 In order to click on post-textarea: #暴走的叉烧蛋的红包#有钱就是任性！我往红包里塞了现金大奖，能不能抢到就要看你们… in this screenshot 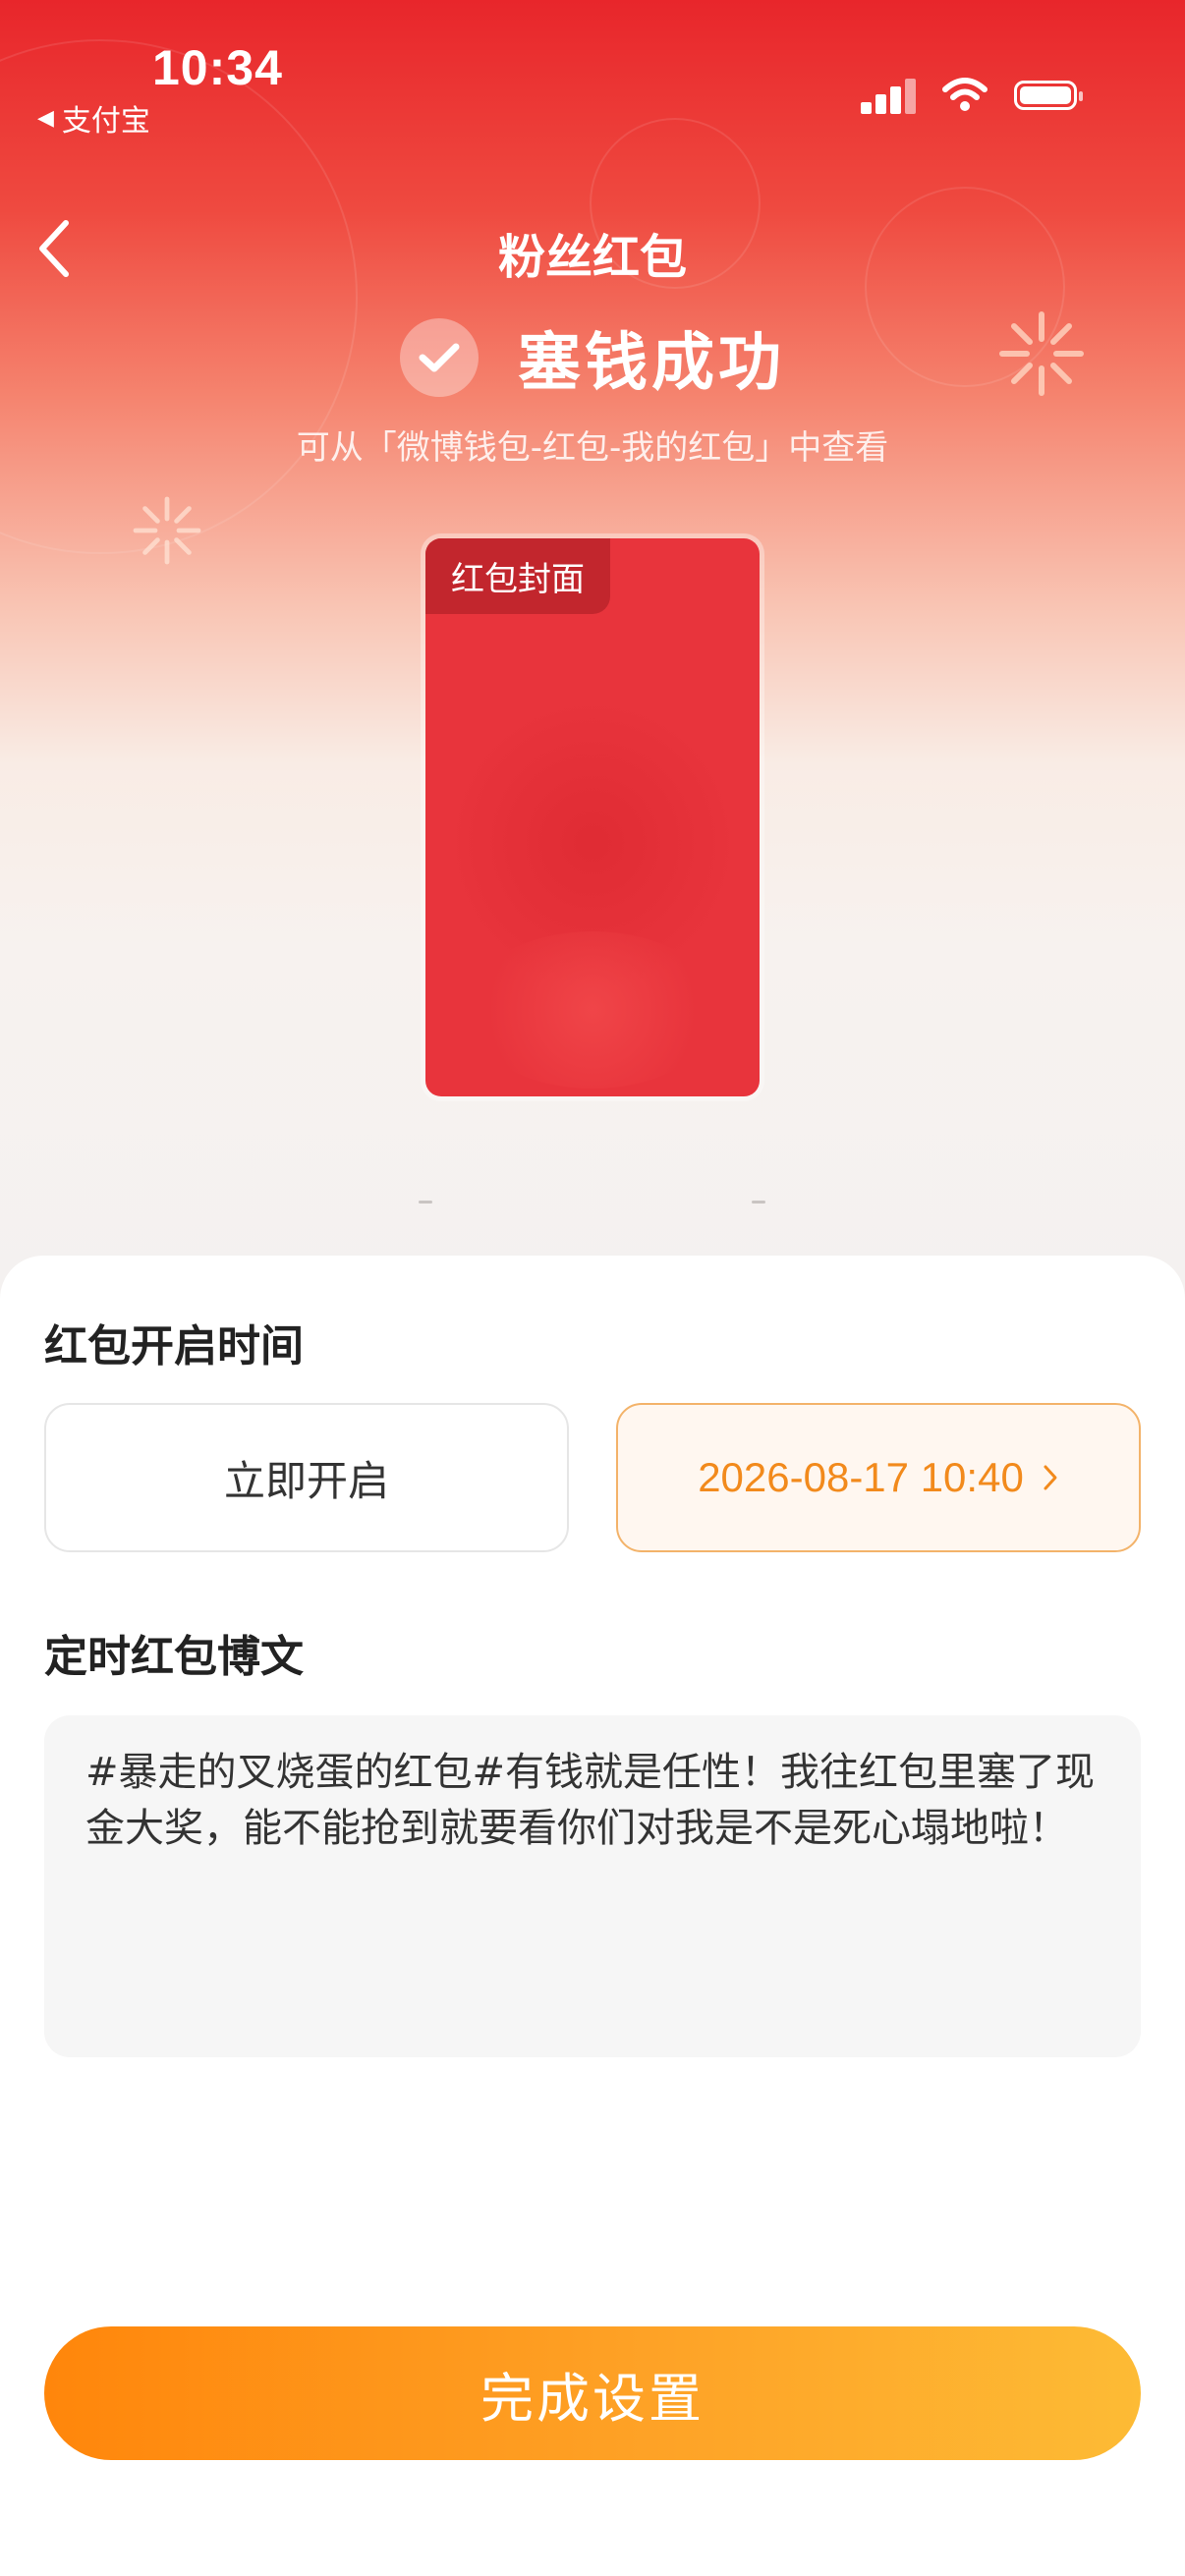, I will do `click(592, 1886)`.